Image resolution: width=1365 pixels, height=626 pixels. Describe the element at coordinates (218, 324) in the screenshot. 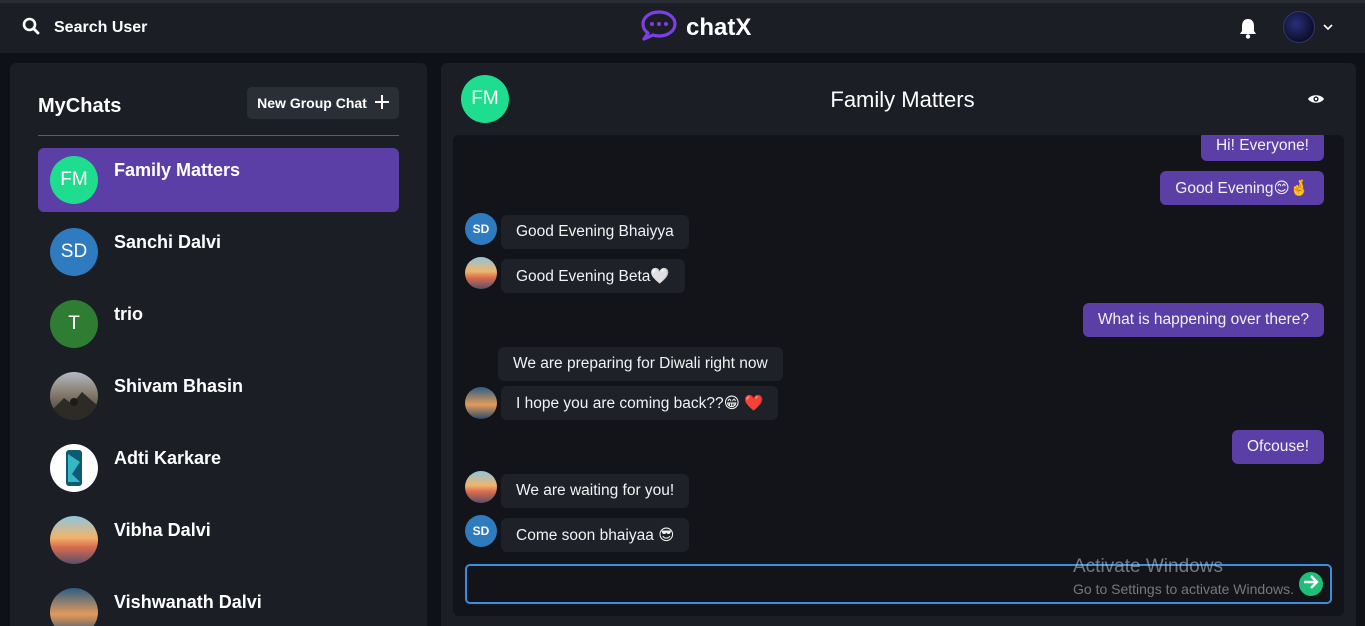

I see `chat-item-trio: T trio` at that location.